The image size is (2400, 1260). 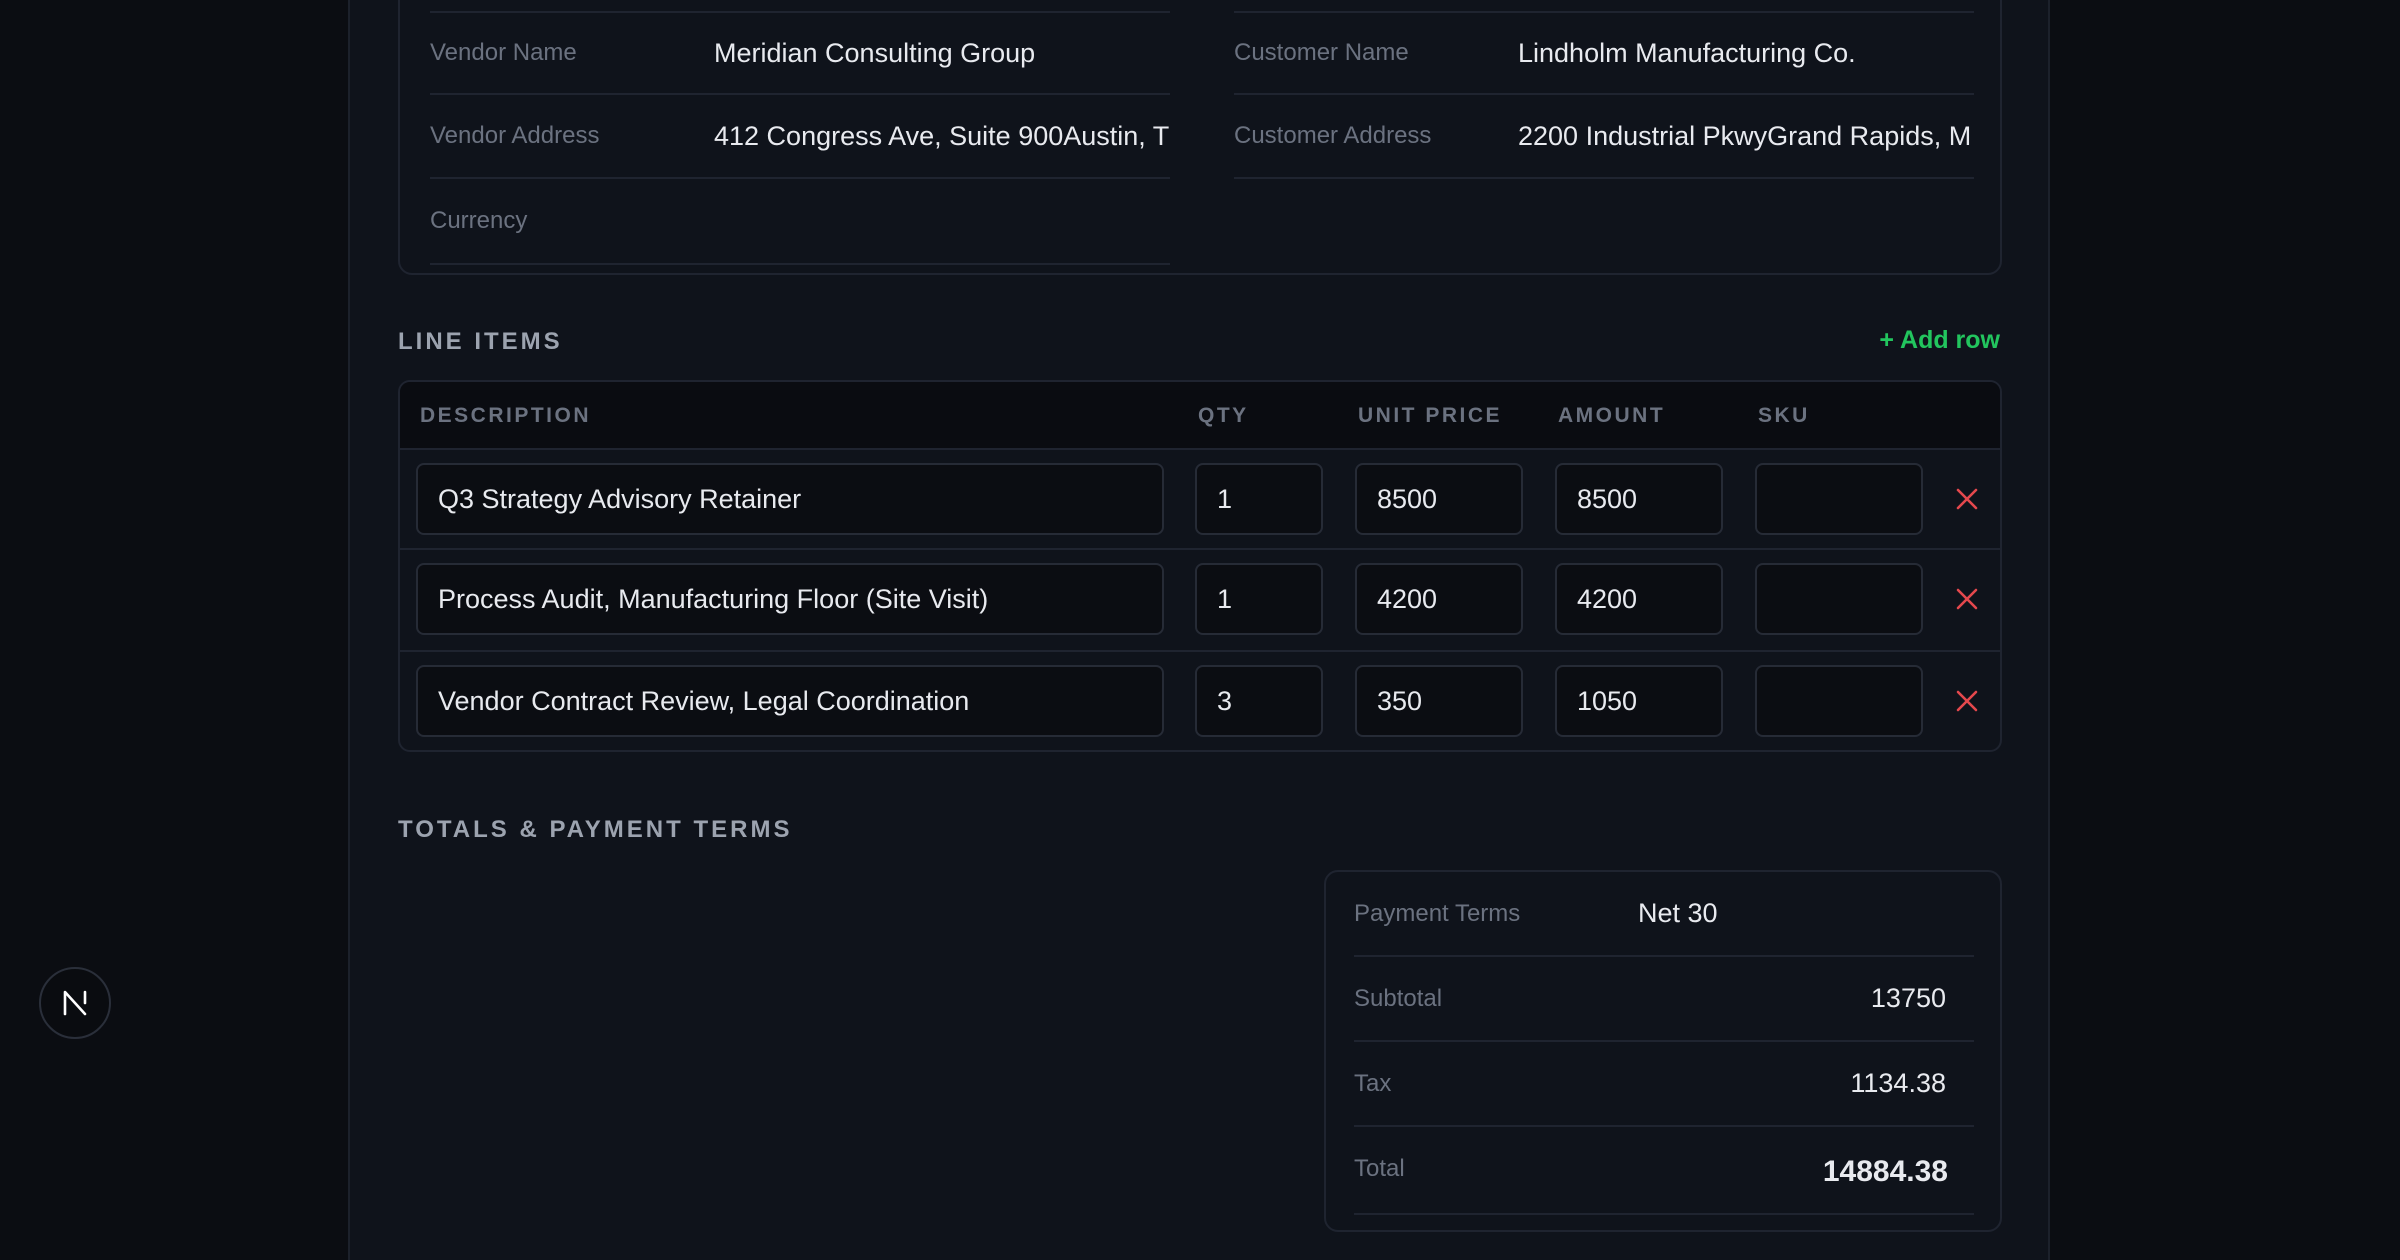 What do you see at coordinates (595, 829) in the screenshot?
I see `totals-title: TOTALS & PAYMENT TERMS` at bounding box center [595, 829].